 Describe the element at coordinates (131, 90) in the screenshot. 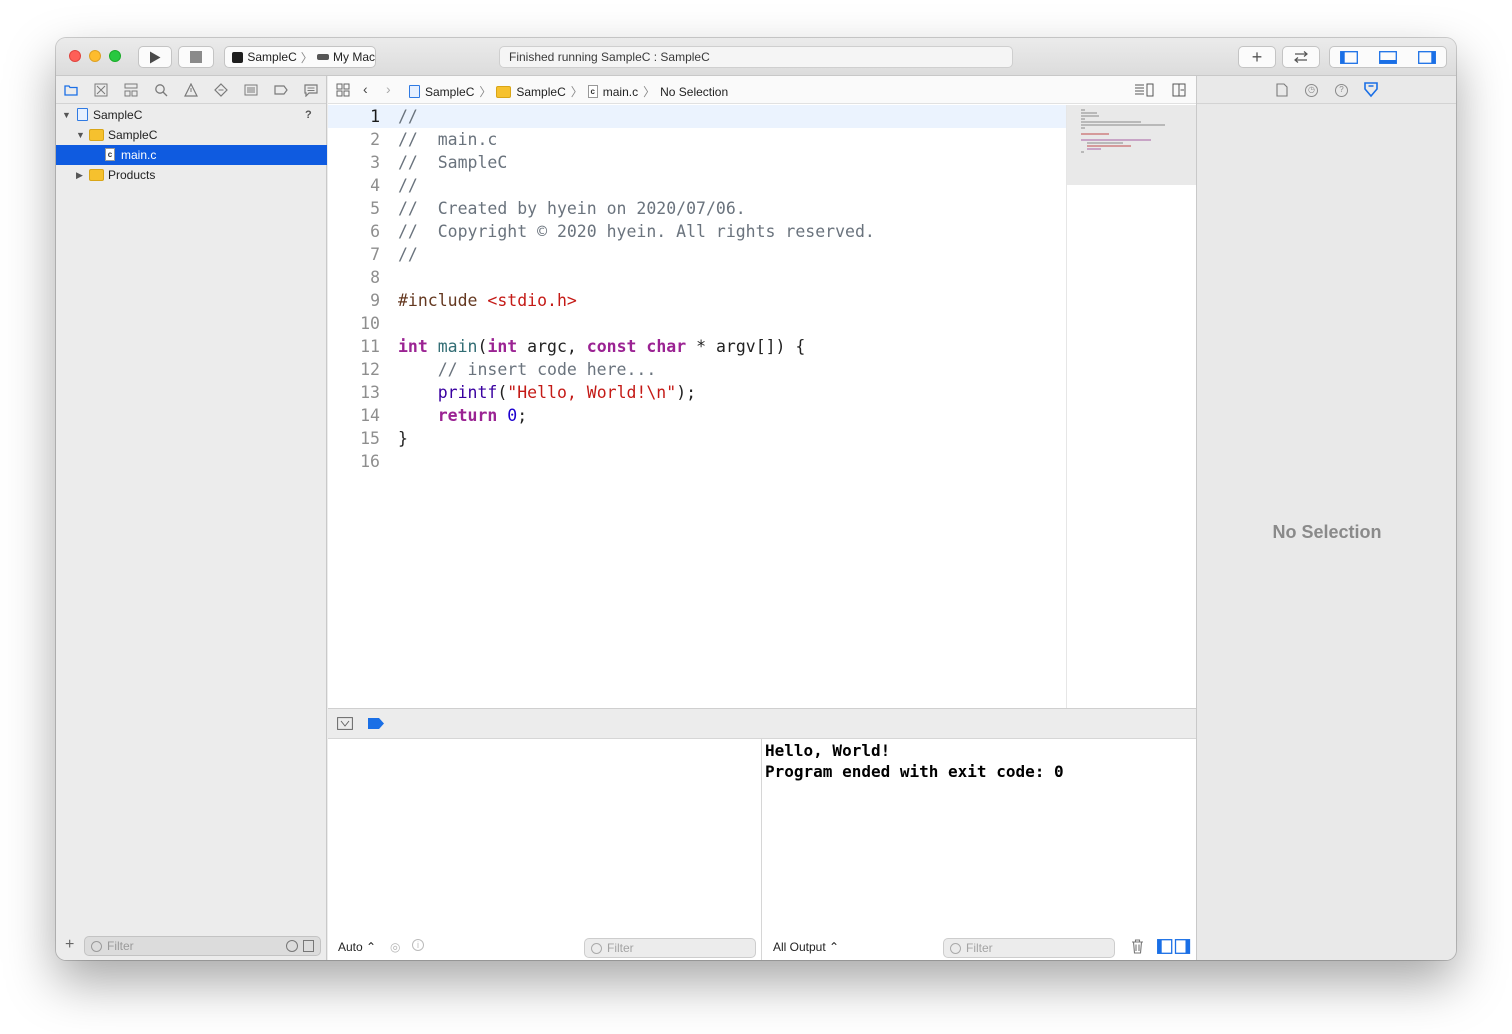

I see `symbol-navigator-icon` at that location.